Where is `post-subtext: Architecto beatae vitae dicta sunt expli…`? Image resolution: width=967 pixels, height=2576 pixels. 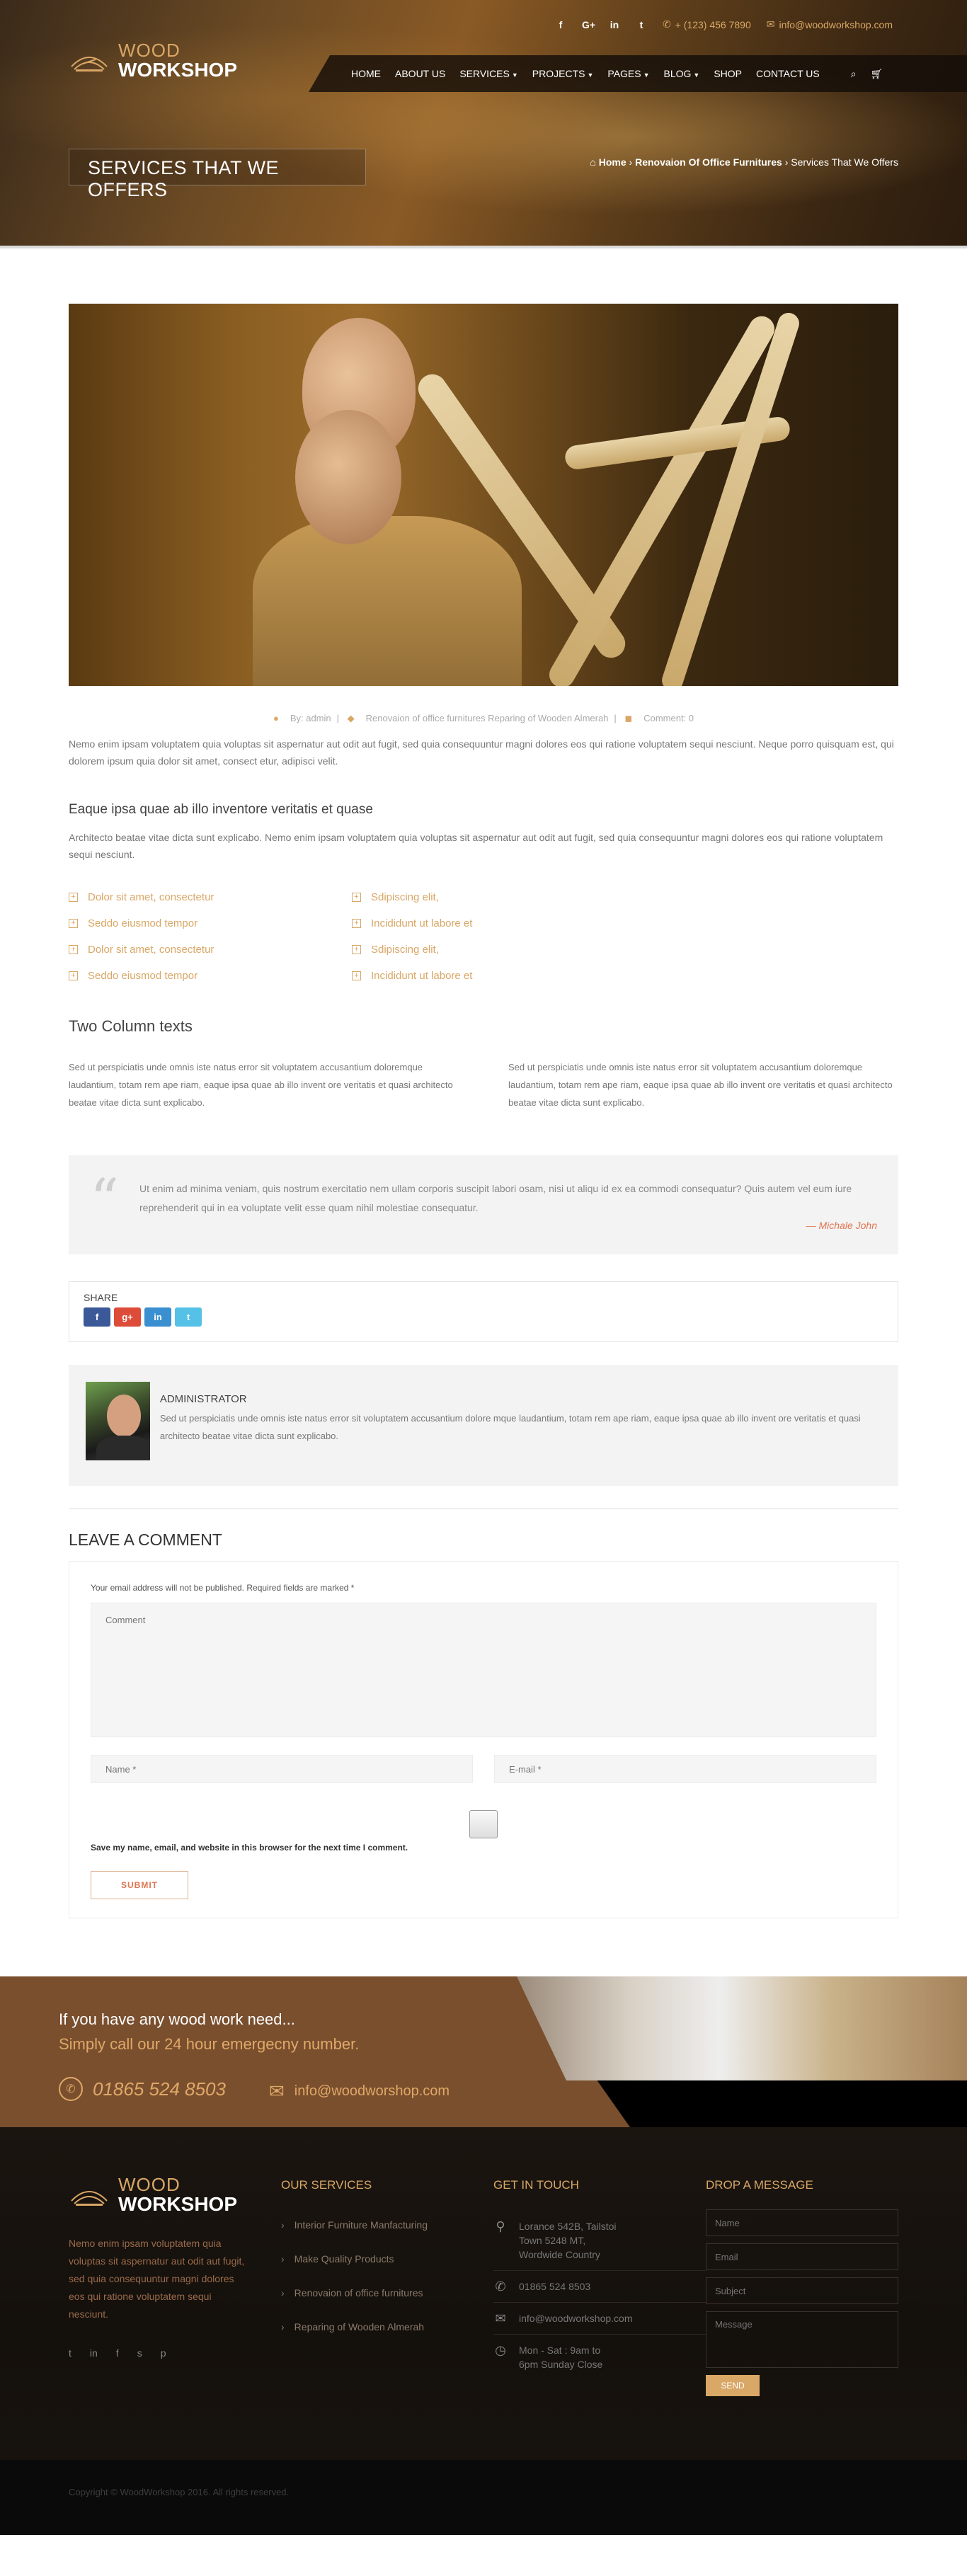
post-subtext: Architecto beatae vitae dicta sunt expli… is located at coordinates (476, 846).